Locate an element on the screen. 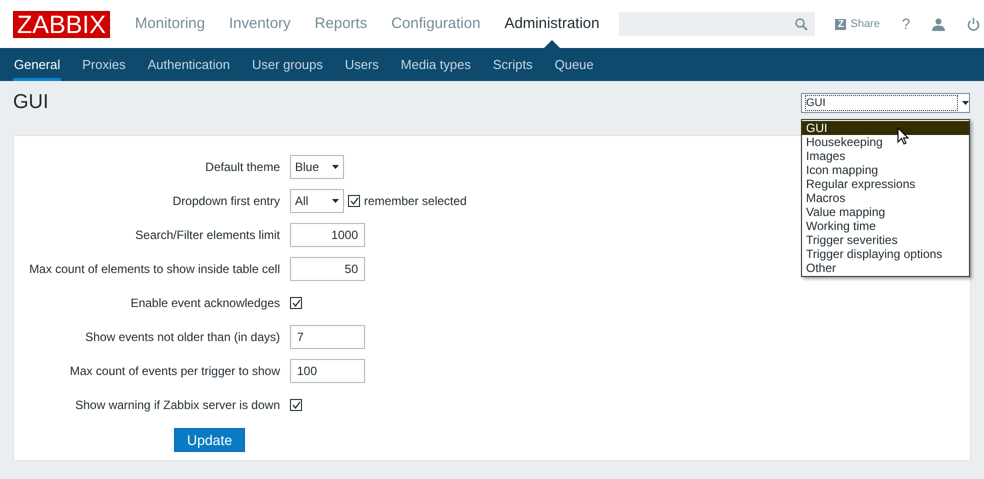 This screenshot has height=479, width=984. menu-item: Administration is located at coordinates (552, 24).